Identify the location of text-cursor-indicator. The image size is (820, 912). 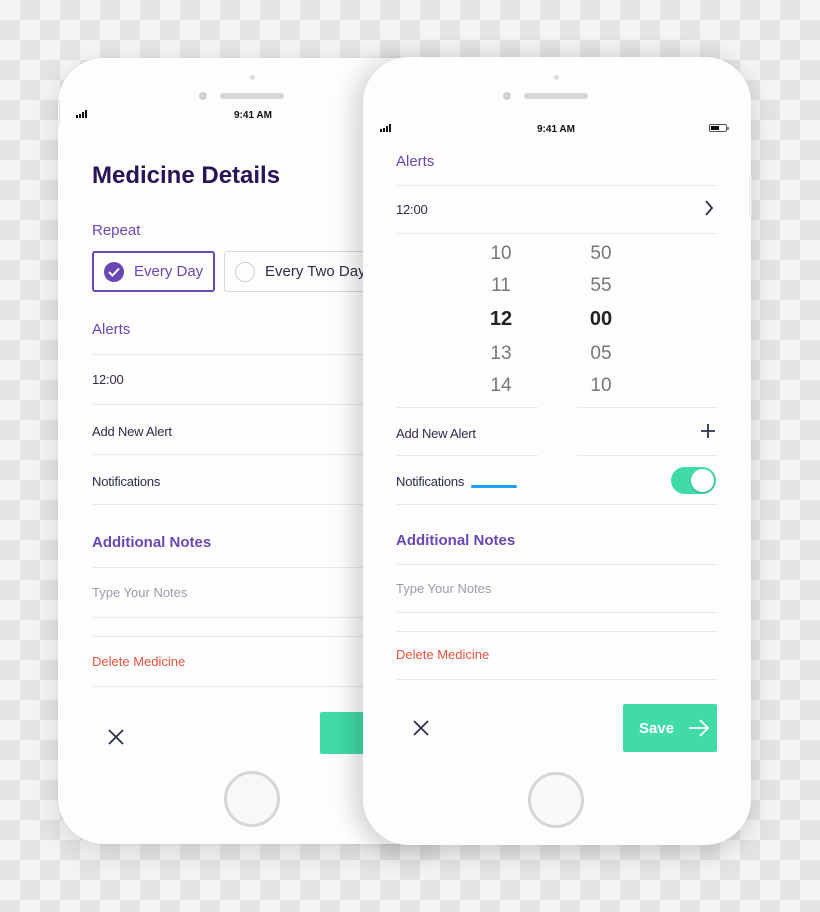
(494, 486).